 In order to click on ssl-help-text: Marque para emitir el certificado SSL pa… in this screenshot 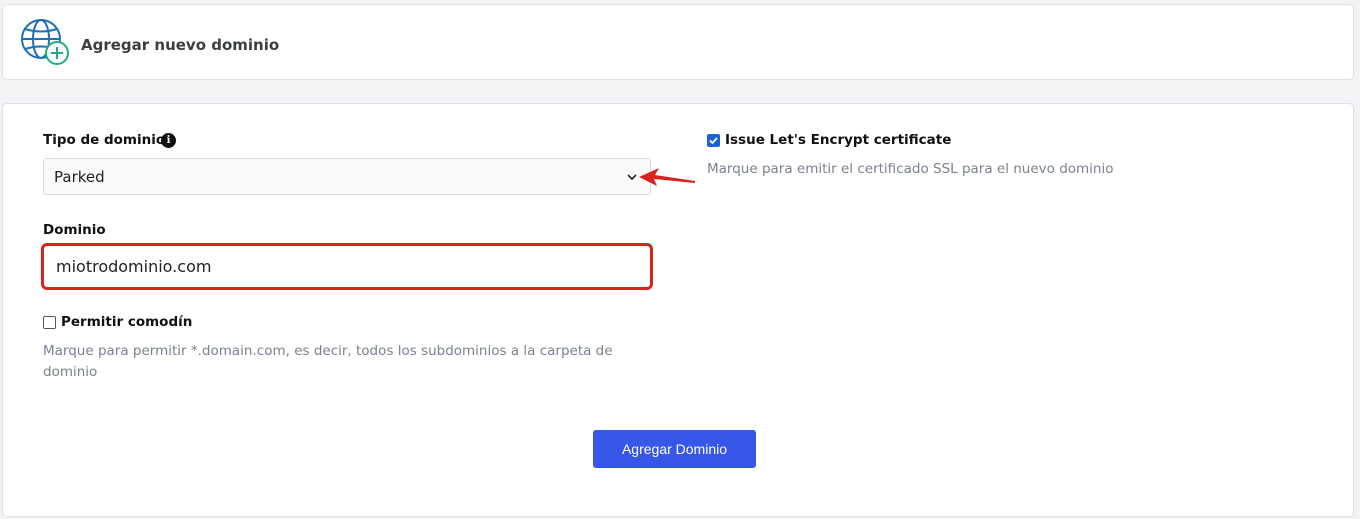, I will do `click(910, 169)`.